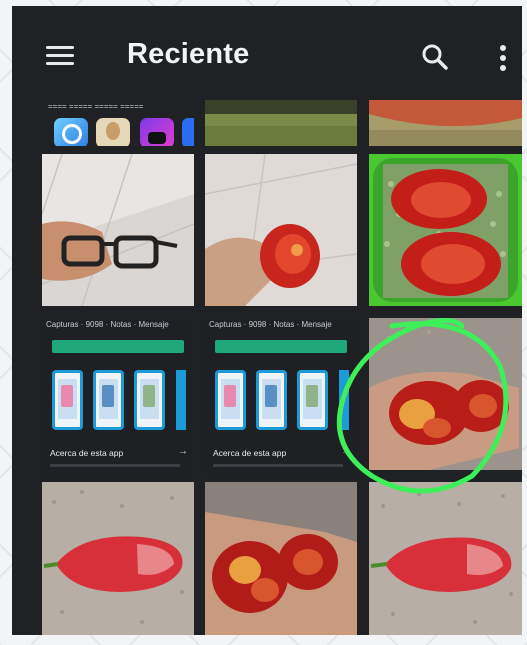 Image resolution: width=527 pixels, height=645 pixels. I want to click on more-vert-icon, so click(503, 58).